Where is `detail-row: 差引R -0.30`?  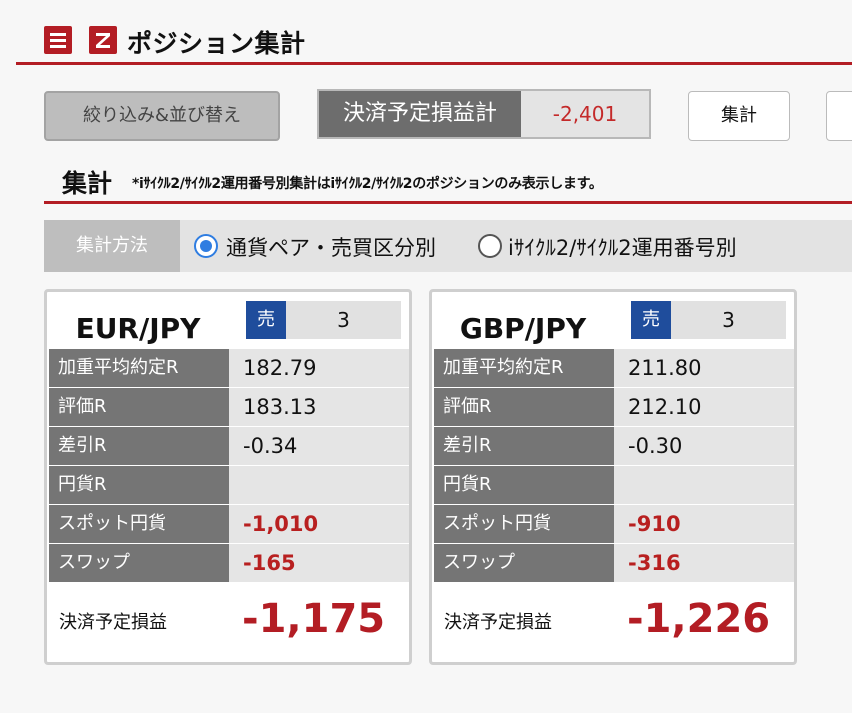
detail-row: 差引R -0.30 is located at coordinates (614, 446).